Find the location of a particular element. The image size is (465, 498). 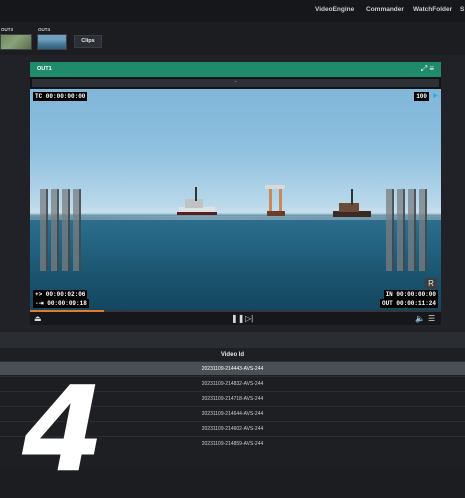

menu-icon: ≡ is located at coordinates (431, 68).